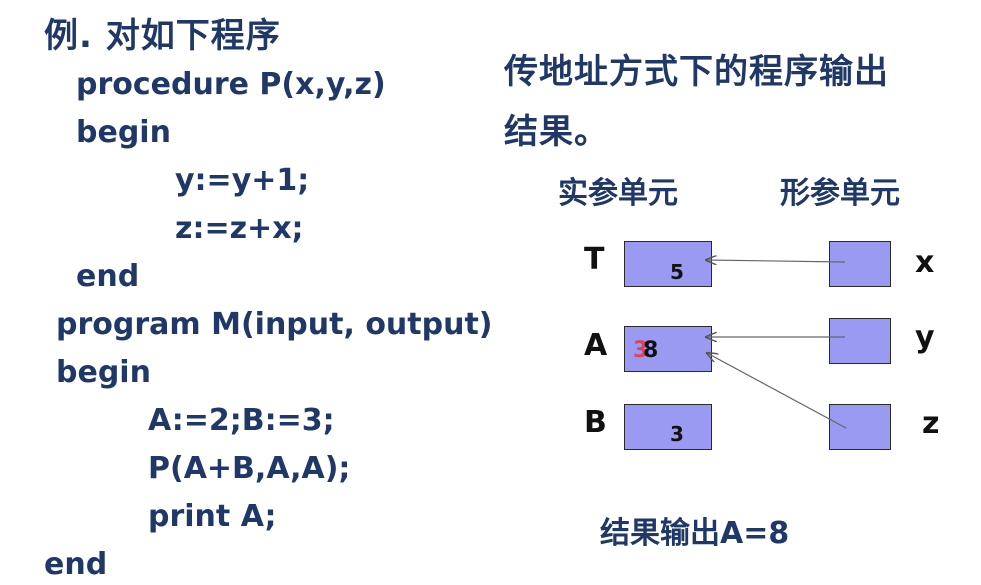 Image resolution: width=981 pixels, height=585 pixels. Describe the element at coordinates (695, 533) in the screenshot. I see `result-text: 结果输出A=8` at that location.